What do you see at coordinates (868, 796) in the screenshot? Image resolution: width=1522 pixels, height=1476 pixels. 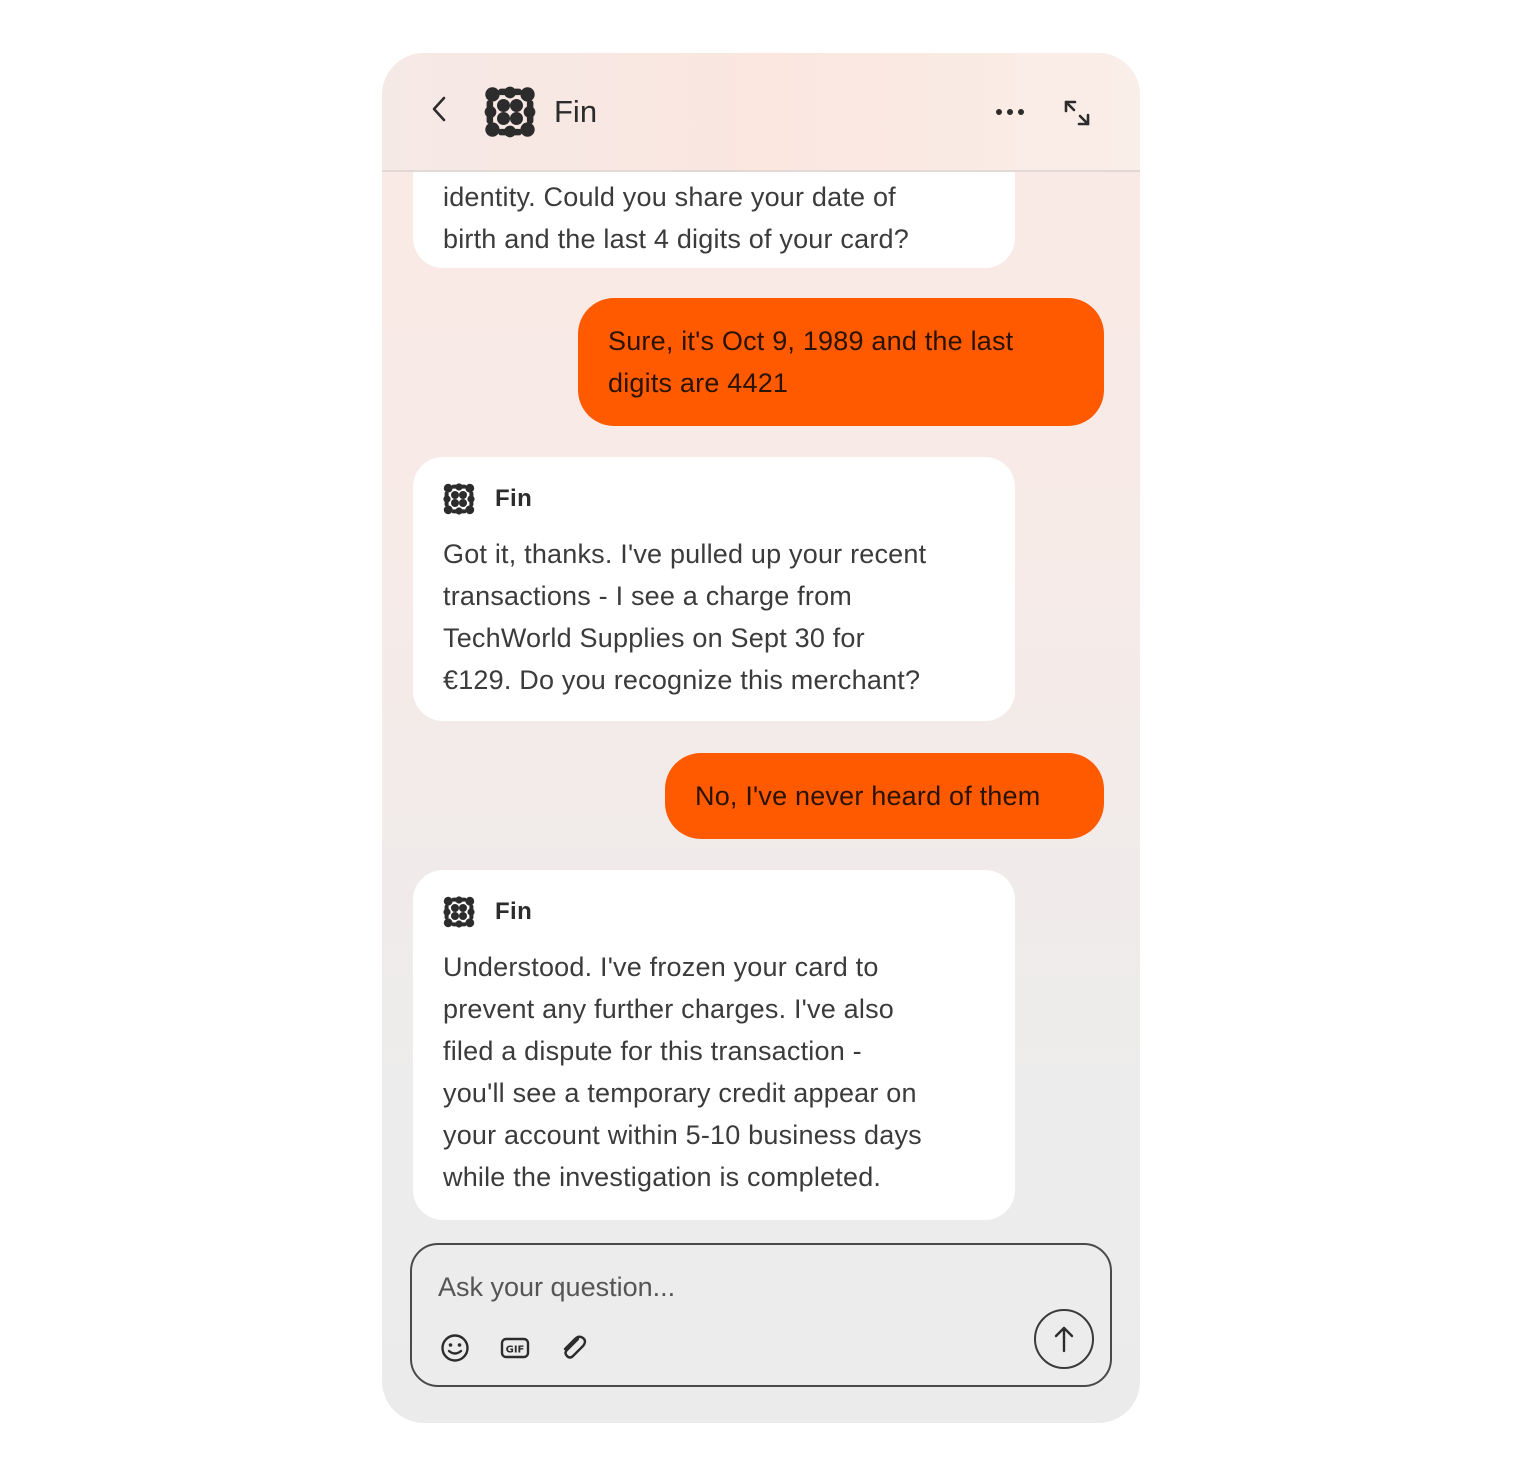 I see `message-line: No, I've never heard of them` at bounding box center [868, 796].